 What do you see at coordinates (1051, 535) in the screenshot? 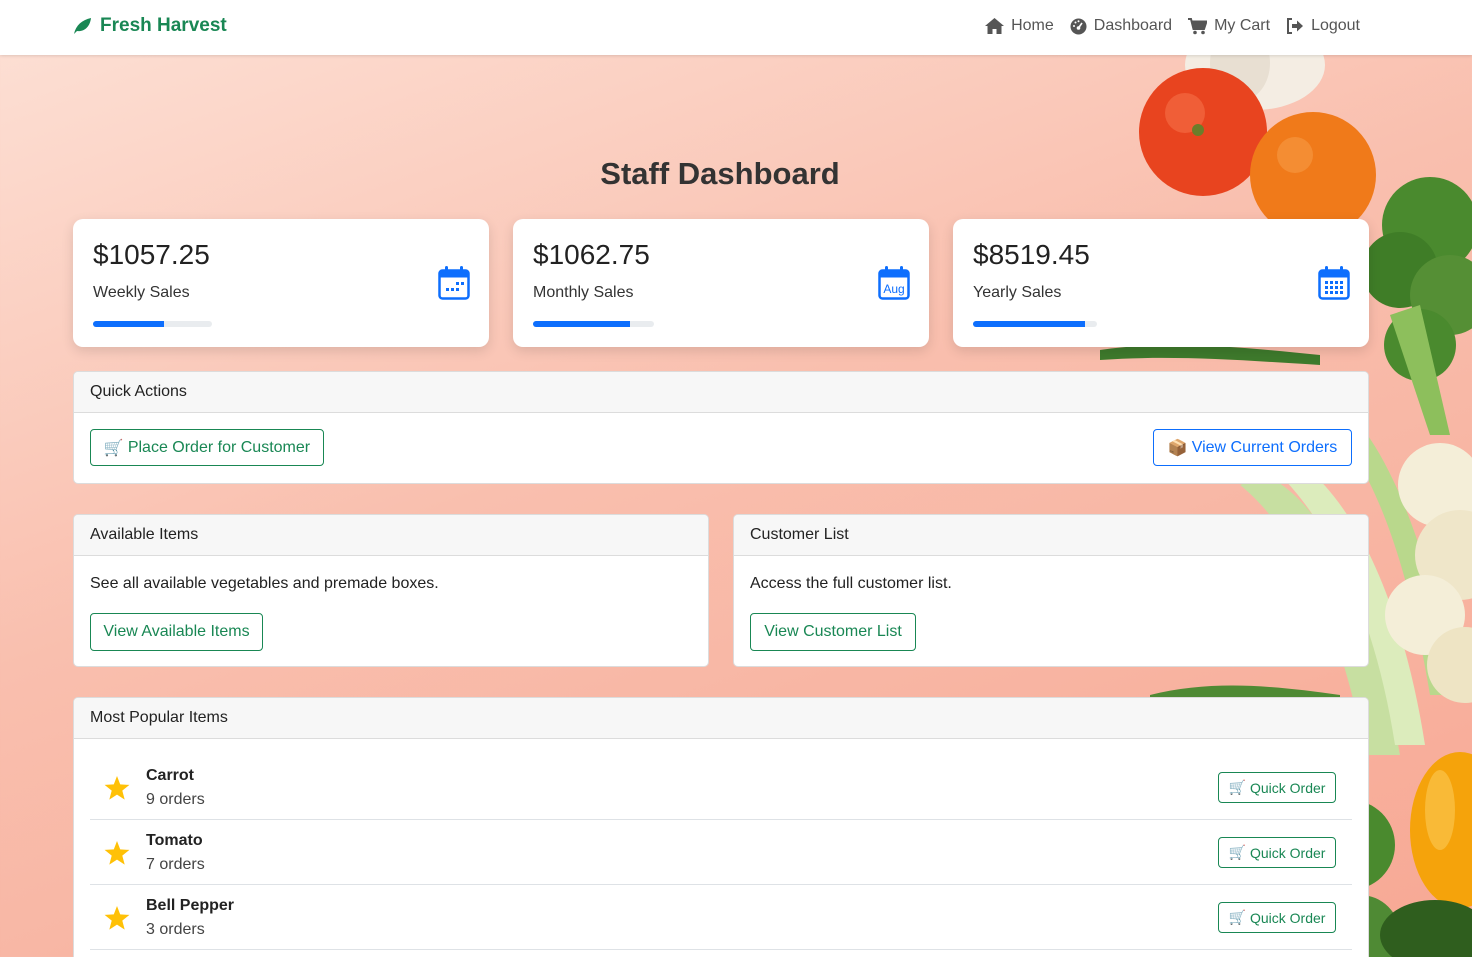
I see `customer-list-header: Customer List` at bounding box center [1051, 535].